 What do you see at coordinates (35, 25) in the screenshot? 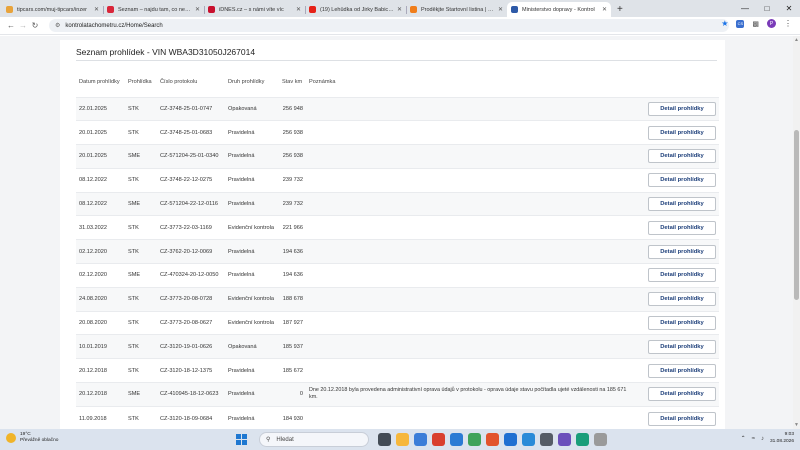
I see `reload-icon: ↻` at bounding box center [35, 25].